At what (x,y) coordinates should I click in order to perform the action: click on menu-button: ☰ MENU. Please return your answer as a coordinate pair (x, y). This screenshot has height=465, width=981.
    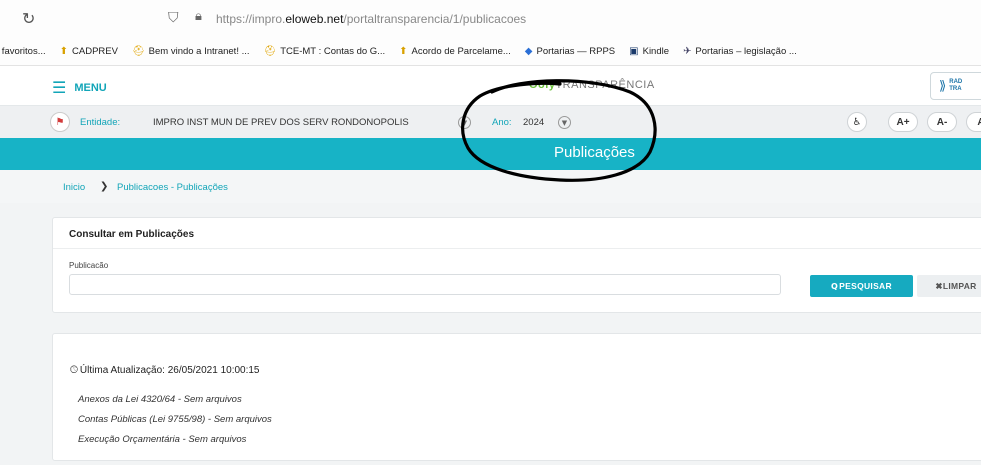
    Looking at the image, I should click on (79, 87).